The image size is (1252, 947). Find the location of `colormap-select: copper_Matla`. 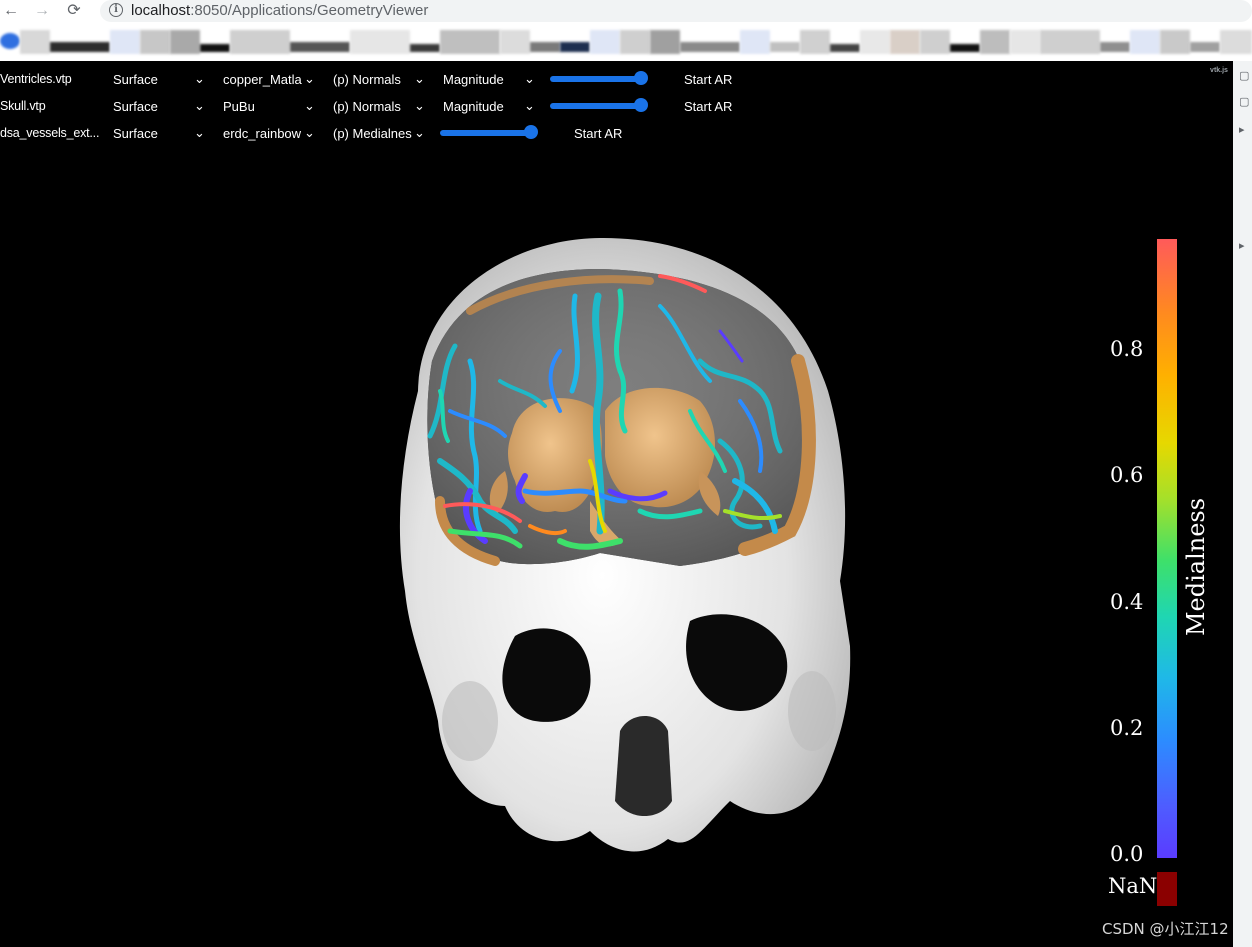

colormap-select: copper_Matla is located at coordinates (263, 79).